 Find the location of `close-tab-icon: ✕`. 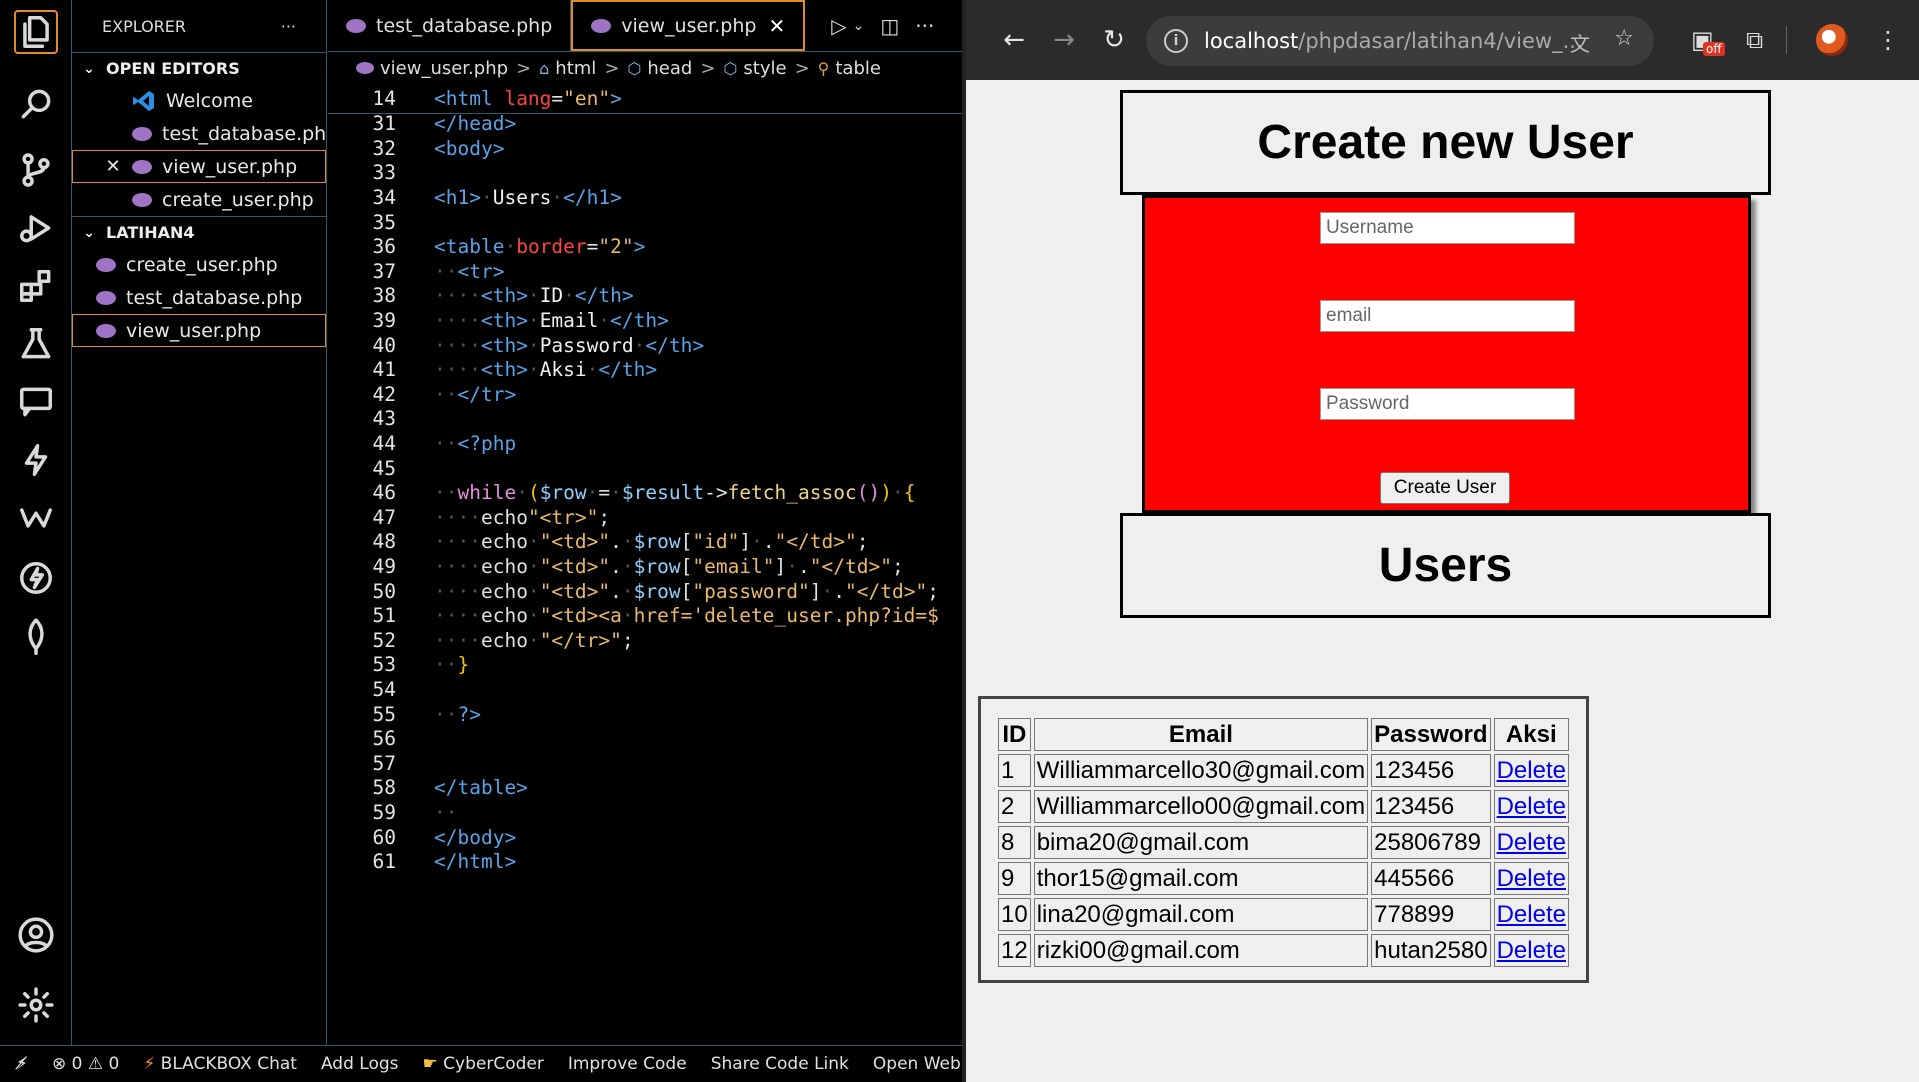

close-tab-icon: ✕ is located at coordinates (776, 26).